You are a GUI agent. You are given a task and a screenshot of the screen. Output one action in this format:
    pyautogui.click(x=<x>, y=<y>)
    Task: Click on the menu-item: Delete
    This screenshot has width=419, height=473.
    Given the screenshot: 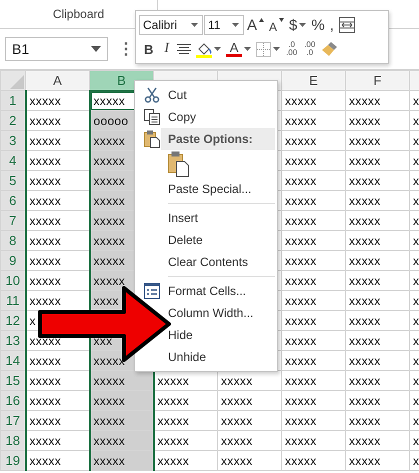 What is the action you would take?
    pyautogui.click(x=185, y=240)
    